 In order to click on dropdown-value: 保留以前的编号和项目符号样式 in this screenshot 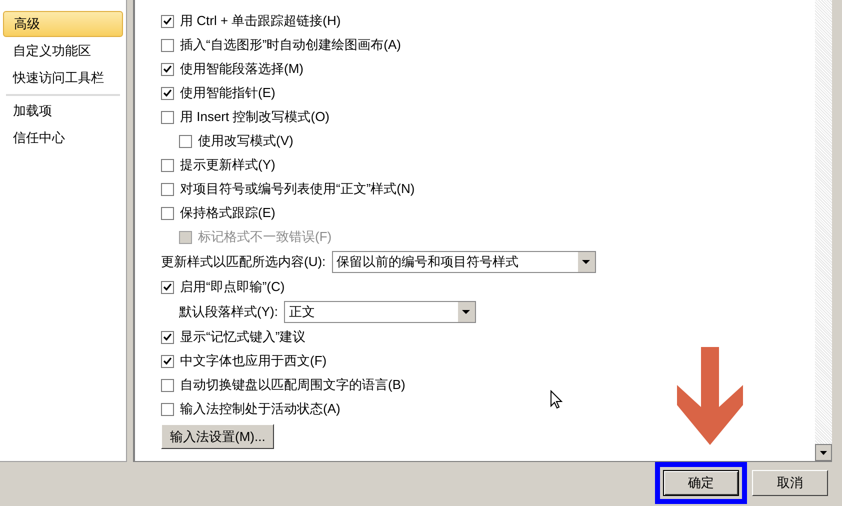, I will do `click(428, 262)`.